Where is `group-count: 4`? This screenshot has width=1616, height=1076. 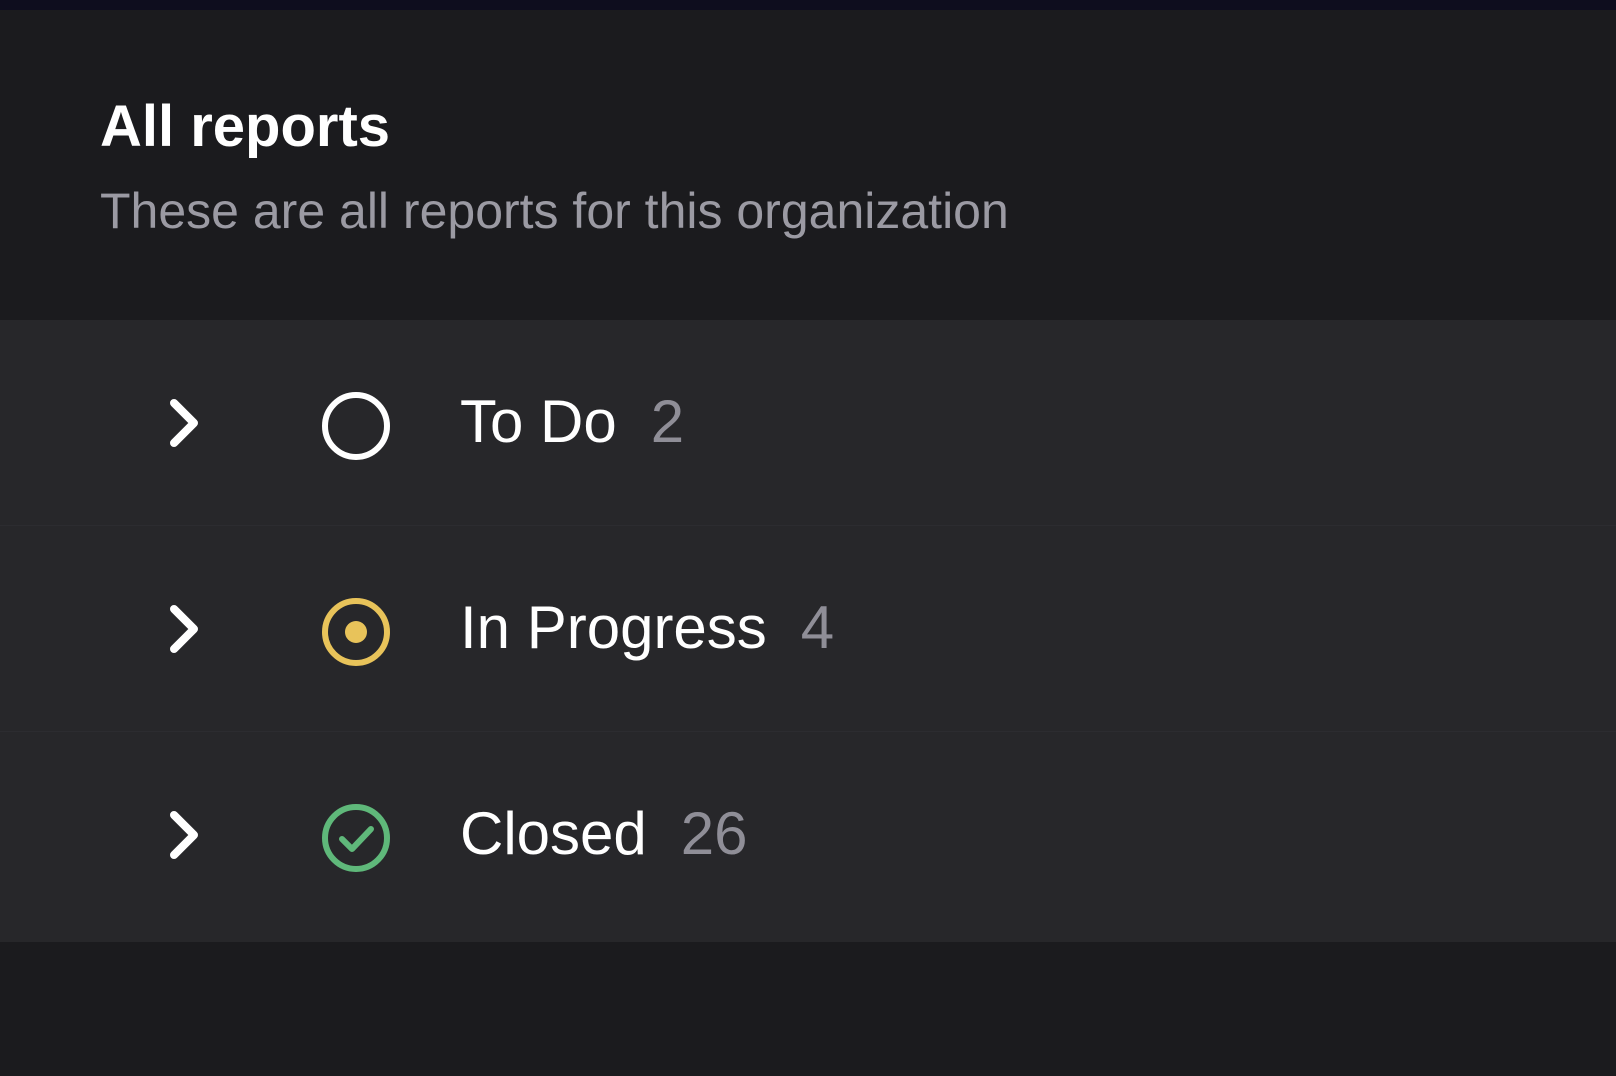 group-count: 4 is located at coordinates (817, 627).